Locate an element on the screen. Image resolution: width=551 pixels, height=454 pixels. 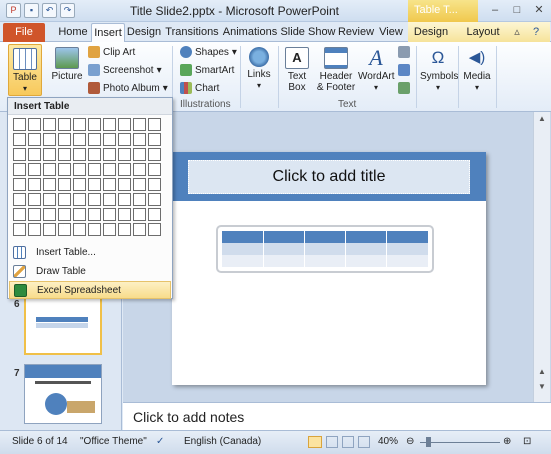
smartart-button: SmartArt is located at coordinates (207, 70).